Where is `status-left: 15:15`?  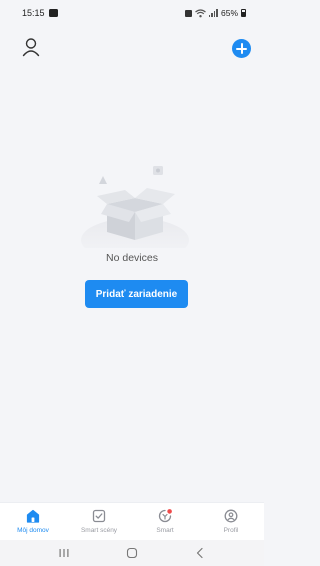
status-left: 15:15 is located at coordinates (40, 13).